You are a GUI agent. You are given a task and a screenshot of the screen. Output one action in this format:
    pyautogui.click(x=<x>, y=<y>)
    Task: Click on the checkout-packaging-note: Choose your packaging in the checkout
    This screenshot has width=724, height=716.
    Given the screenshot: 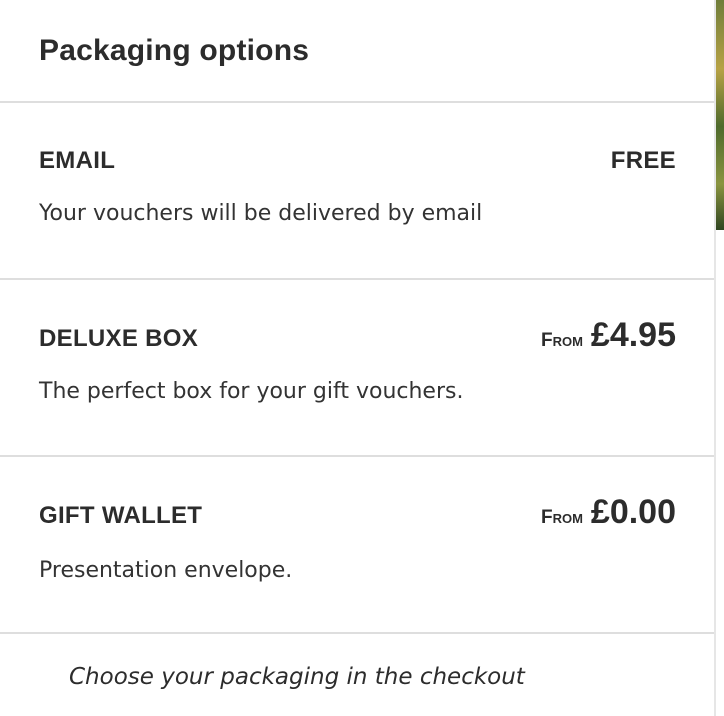 What is the action you would take?
    pyautogui.click(x=297, y=677)
    